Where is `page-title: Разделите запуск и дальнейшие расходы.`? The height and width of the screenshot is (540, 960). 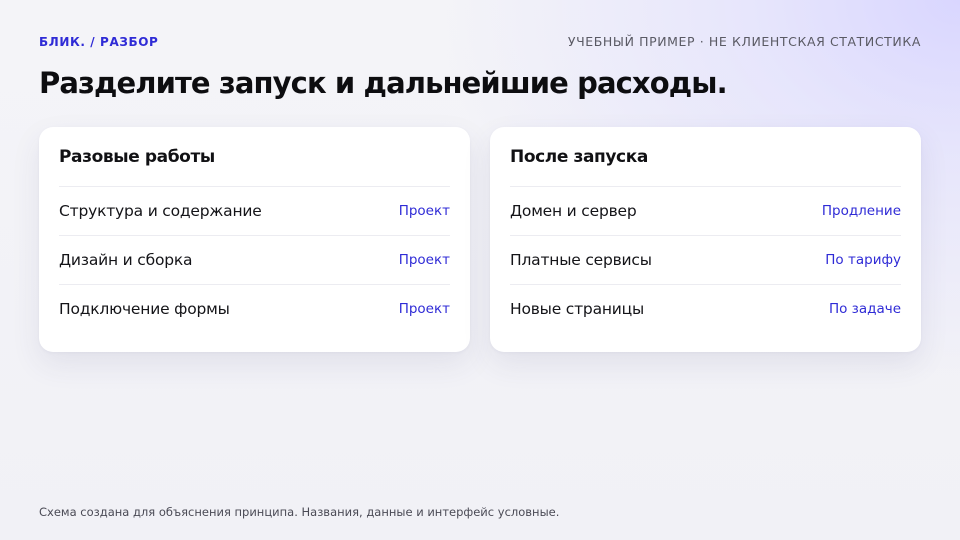 page-title: Разделите запуск и дальнейшие расходы. is located at coordinates (383, 83).